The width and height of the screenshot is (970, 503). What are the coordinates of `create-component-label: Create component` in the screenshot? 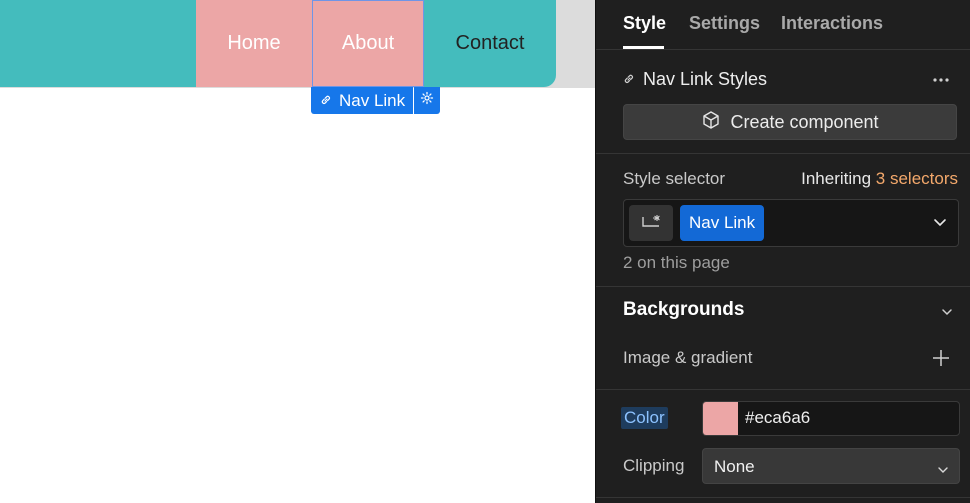 It's located at (804, 121).